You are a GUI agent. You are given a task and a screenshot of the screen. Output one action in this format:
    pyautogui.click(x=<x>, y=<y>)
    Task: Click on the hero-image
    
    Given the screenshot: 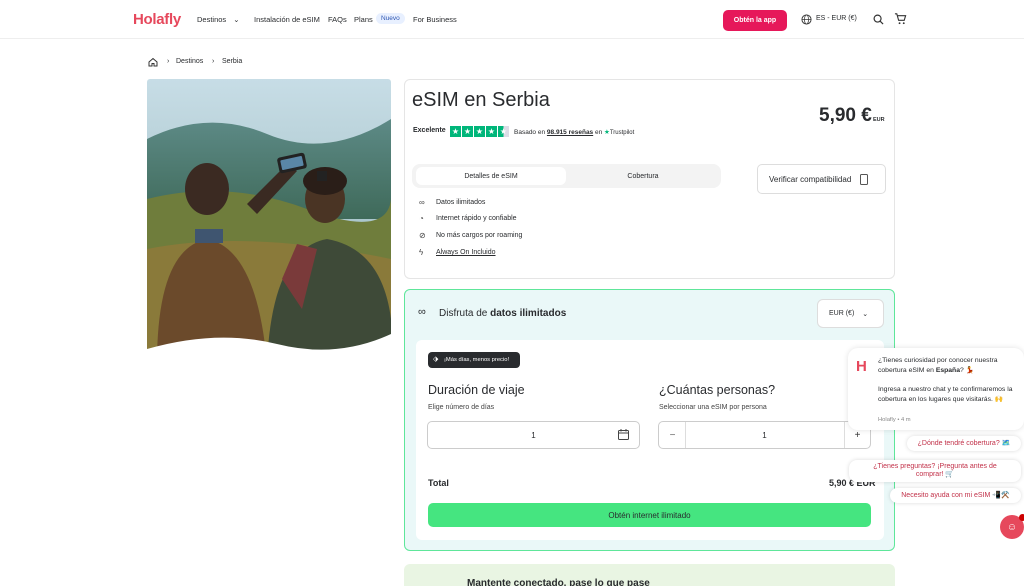 What is the action you would take?
    pyautogui.click(x=269, y=221)
    